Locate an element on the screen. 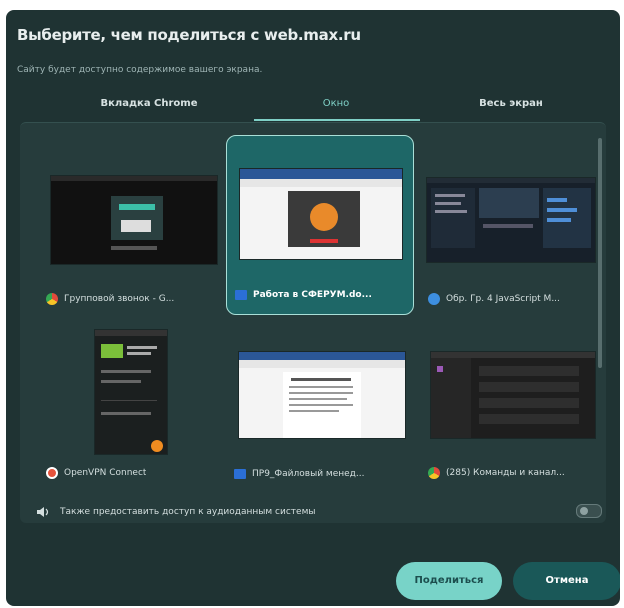 This screenshot has width=624, height=608. app-icon is located at coordinates (434, 299).